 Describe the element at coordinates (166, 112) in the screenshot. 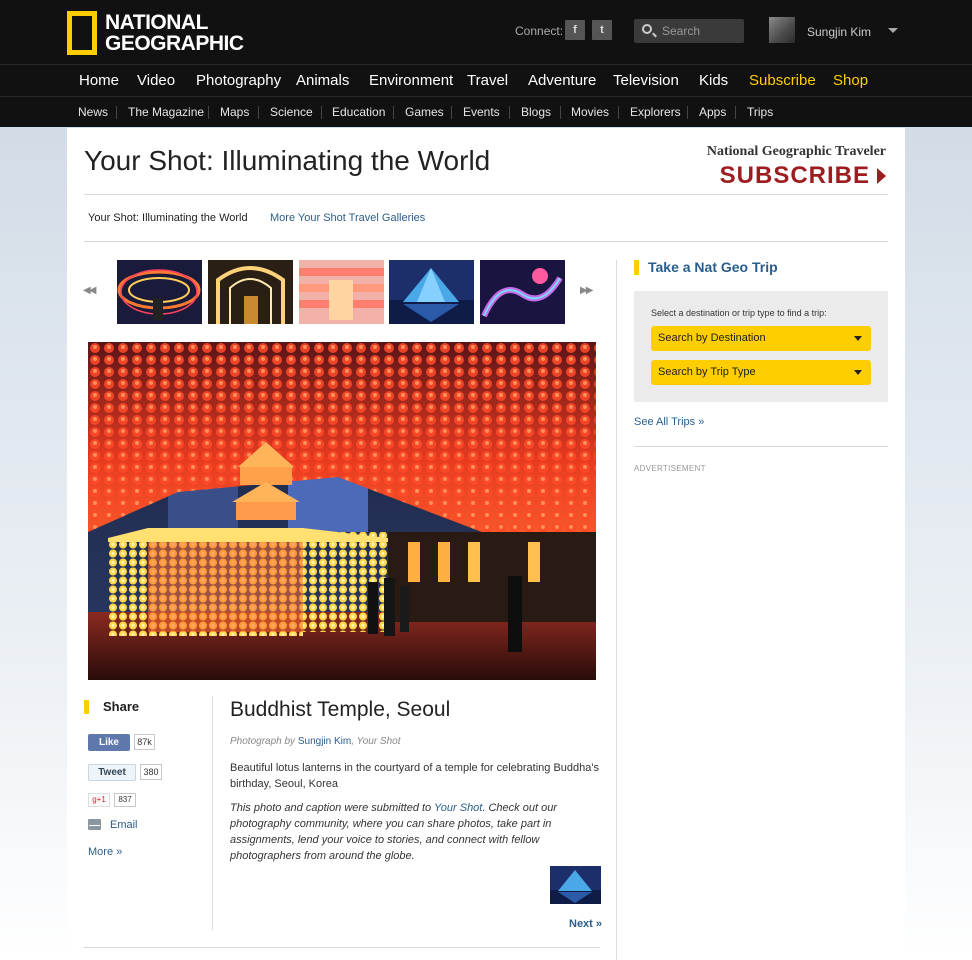

I see `subnav-magazine: The Magazine` at that location.